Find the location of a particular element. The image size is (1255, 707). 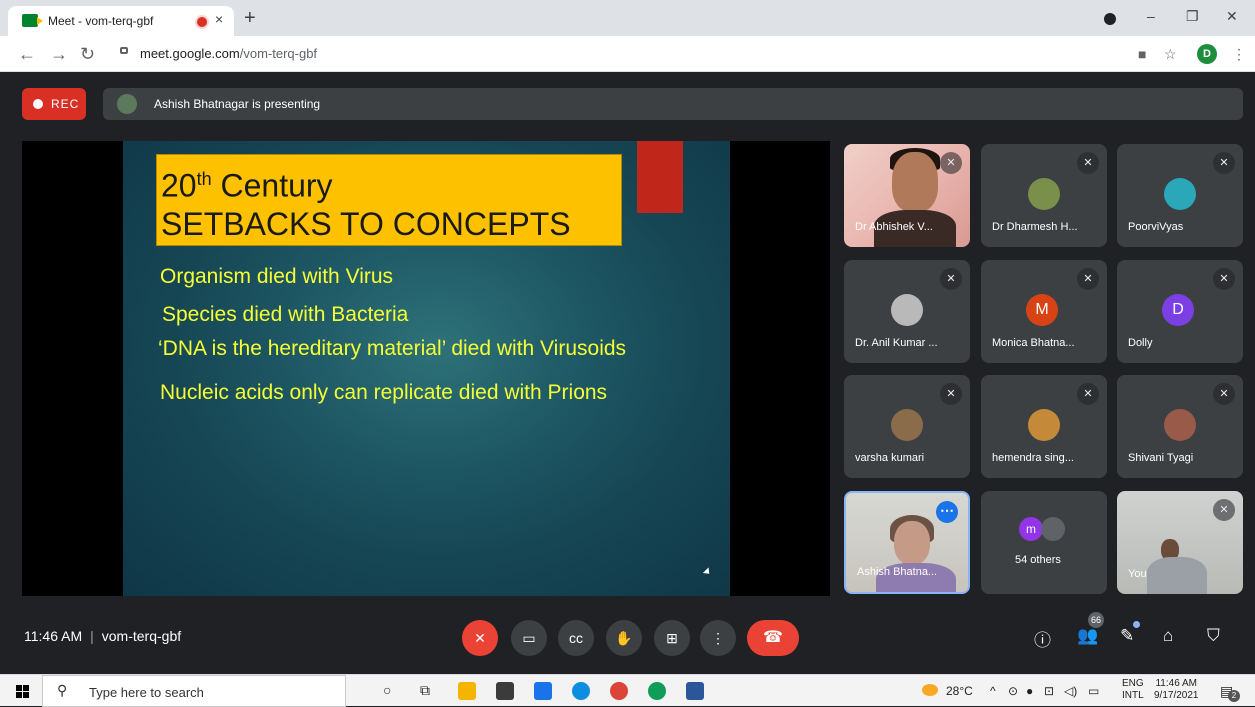

profile-avatar: D is located at coordinates (1207, 54).